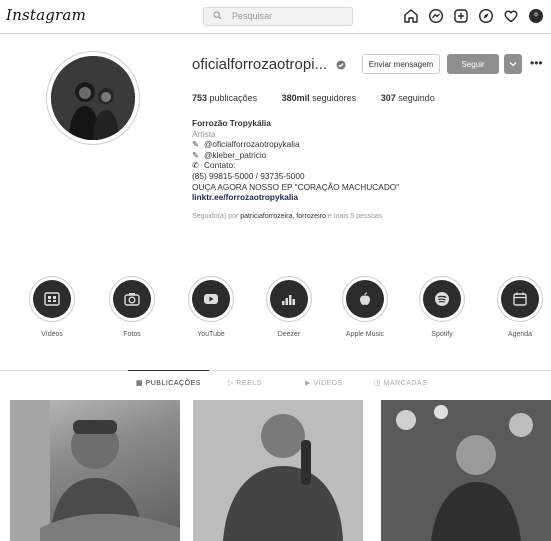  What do you see at coordinates (365, 298) in the screenshot?
I see `apple-icon` at bounding box center [365, 298].